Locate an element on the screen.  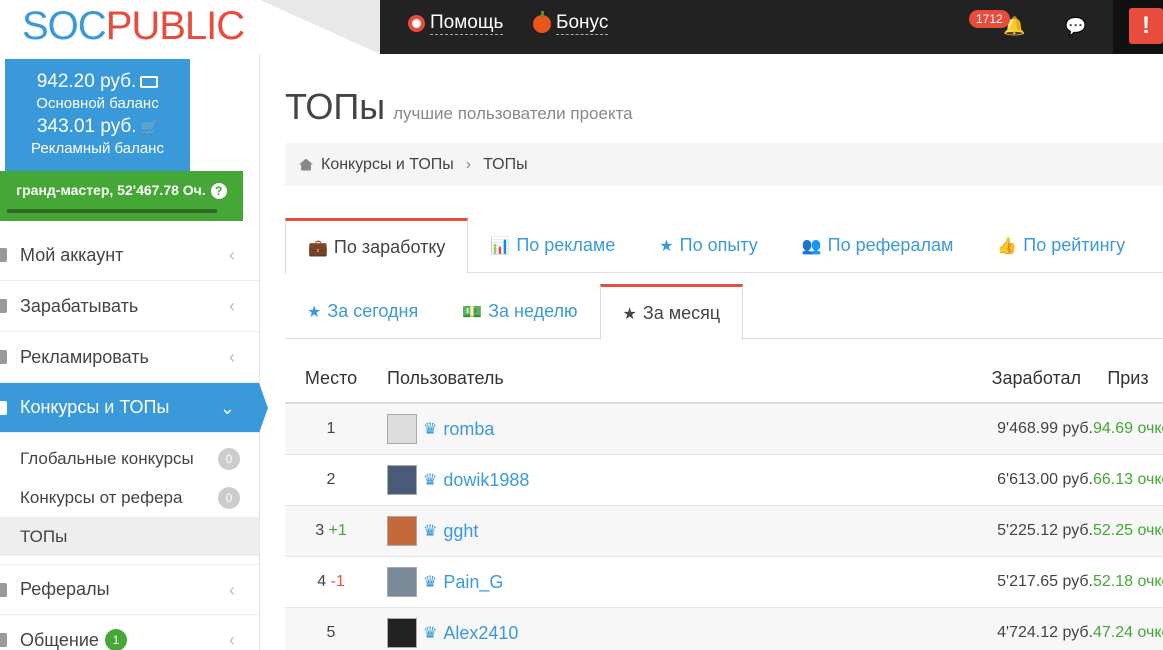
table-header: Место Пользователь Заработал Приз is located at coordinates (724, 379).